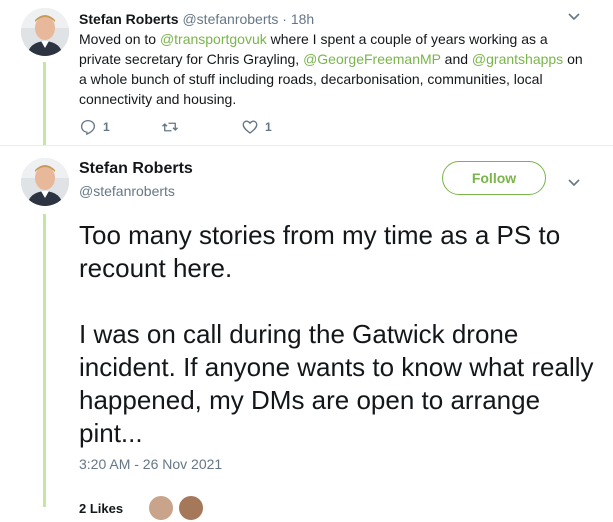  I want to click on mention-link: @grantshapps, so click(517, 59).